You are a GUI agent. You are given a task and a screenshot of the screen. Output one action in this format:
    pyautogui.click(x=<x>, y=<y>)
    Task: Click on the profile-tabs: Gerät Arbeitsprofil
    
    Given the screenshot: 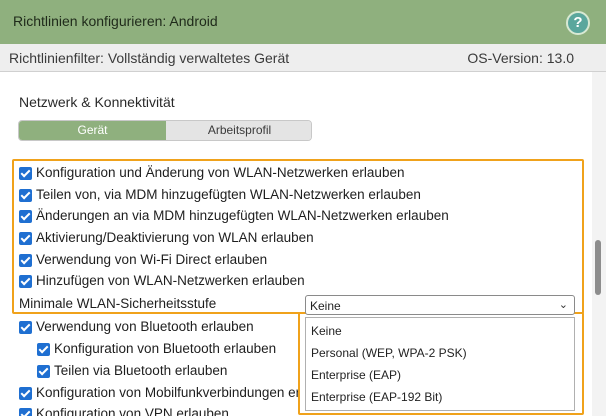 What is the action you would take?
    pyautogui.click(x=165, y=130)
    